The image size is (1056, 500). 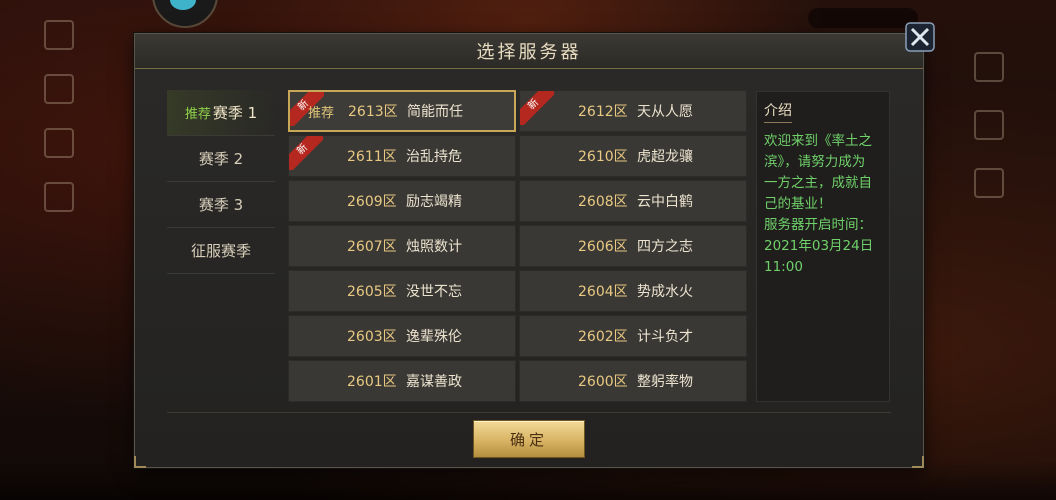 I want to click on close-x-icon, so click(x=920, y=37).